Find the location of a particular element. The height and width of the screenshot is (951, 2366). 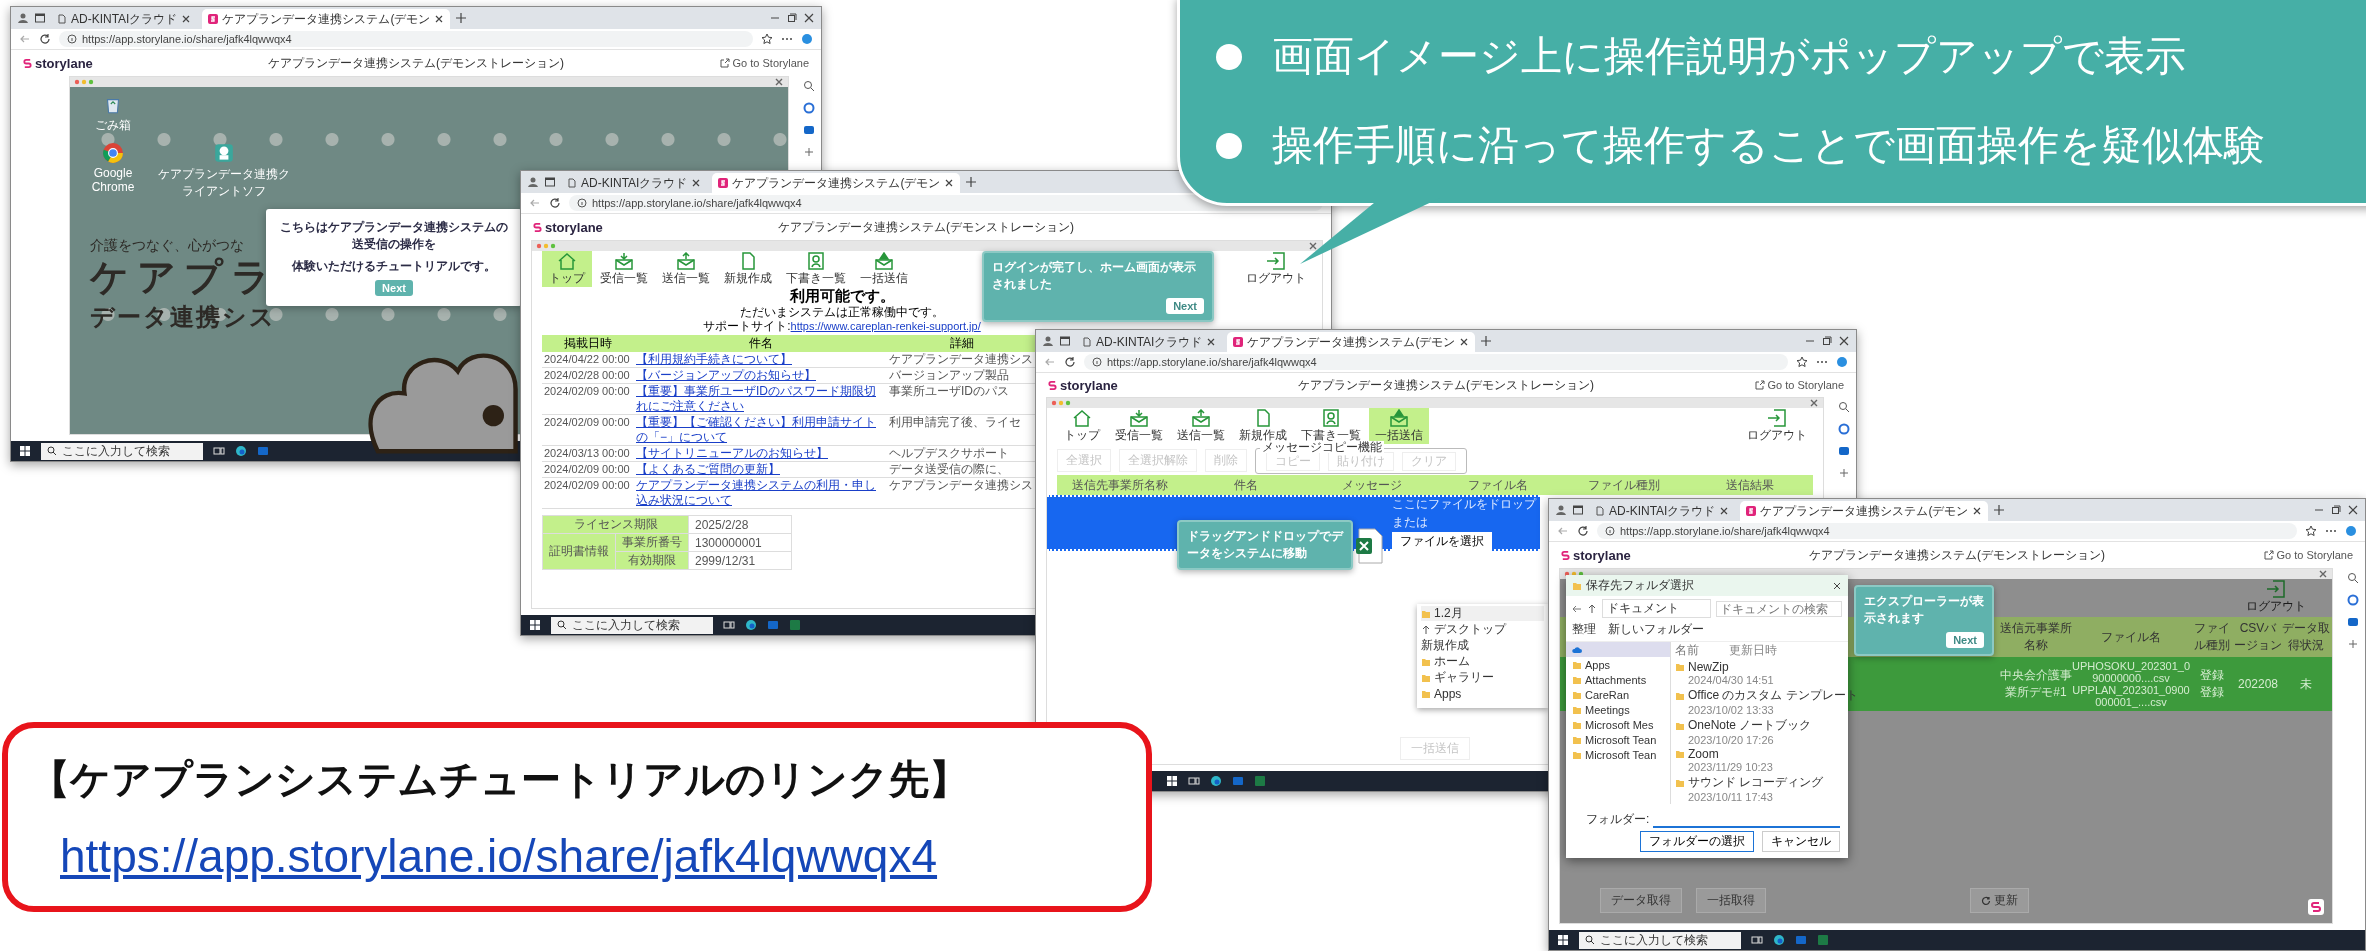

spreadsheet-app-icon is located at coordinates (1260, 781).